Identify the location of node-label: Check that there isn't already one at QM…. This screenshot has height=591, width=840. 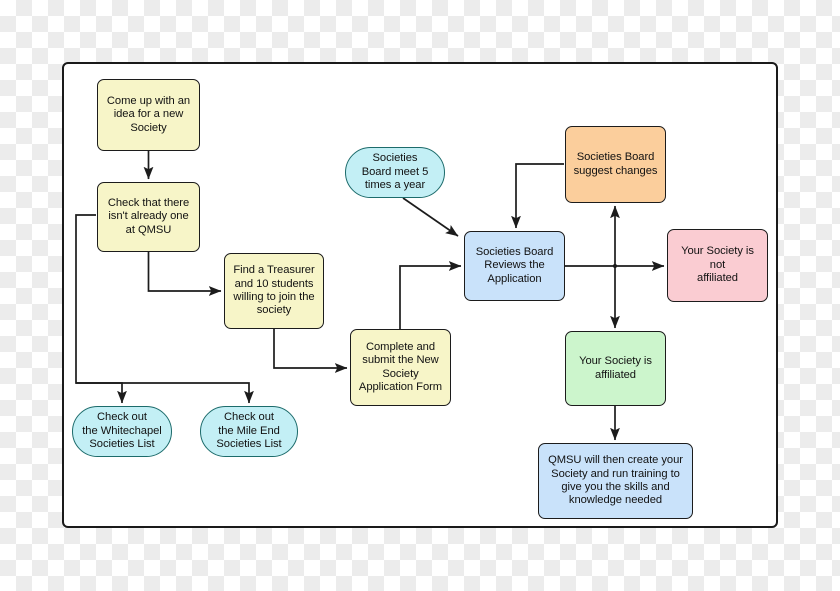
(148, 216).